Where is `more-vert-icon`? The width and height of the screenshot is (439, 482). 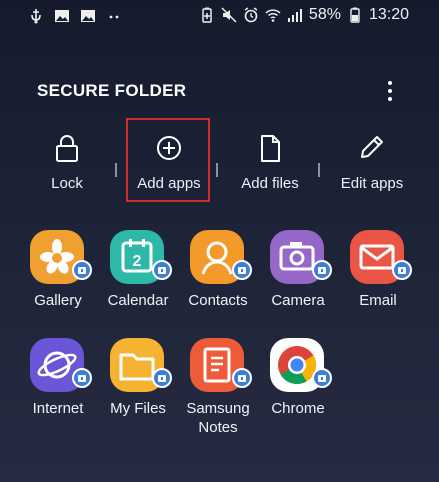 more-vert-icon is located at coordinates (390, 92).